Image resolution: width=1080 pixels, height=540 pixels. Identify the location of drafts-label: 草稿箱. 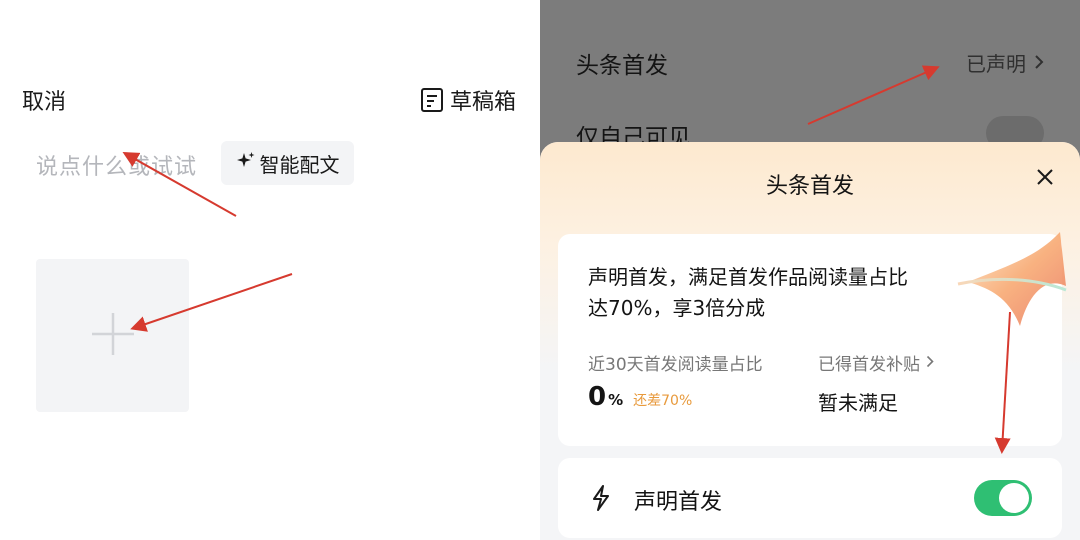
(483, 102).